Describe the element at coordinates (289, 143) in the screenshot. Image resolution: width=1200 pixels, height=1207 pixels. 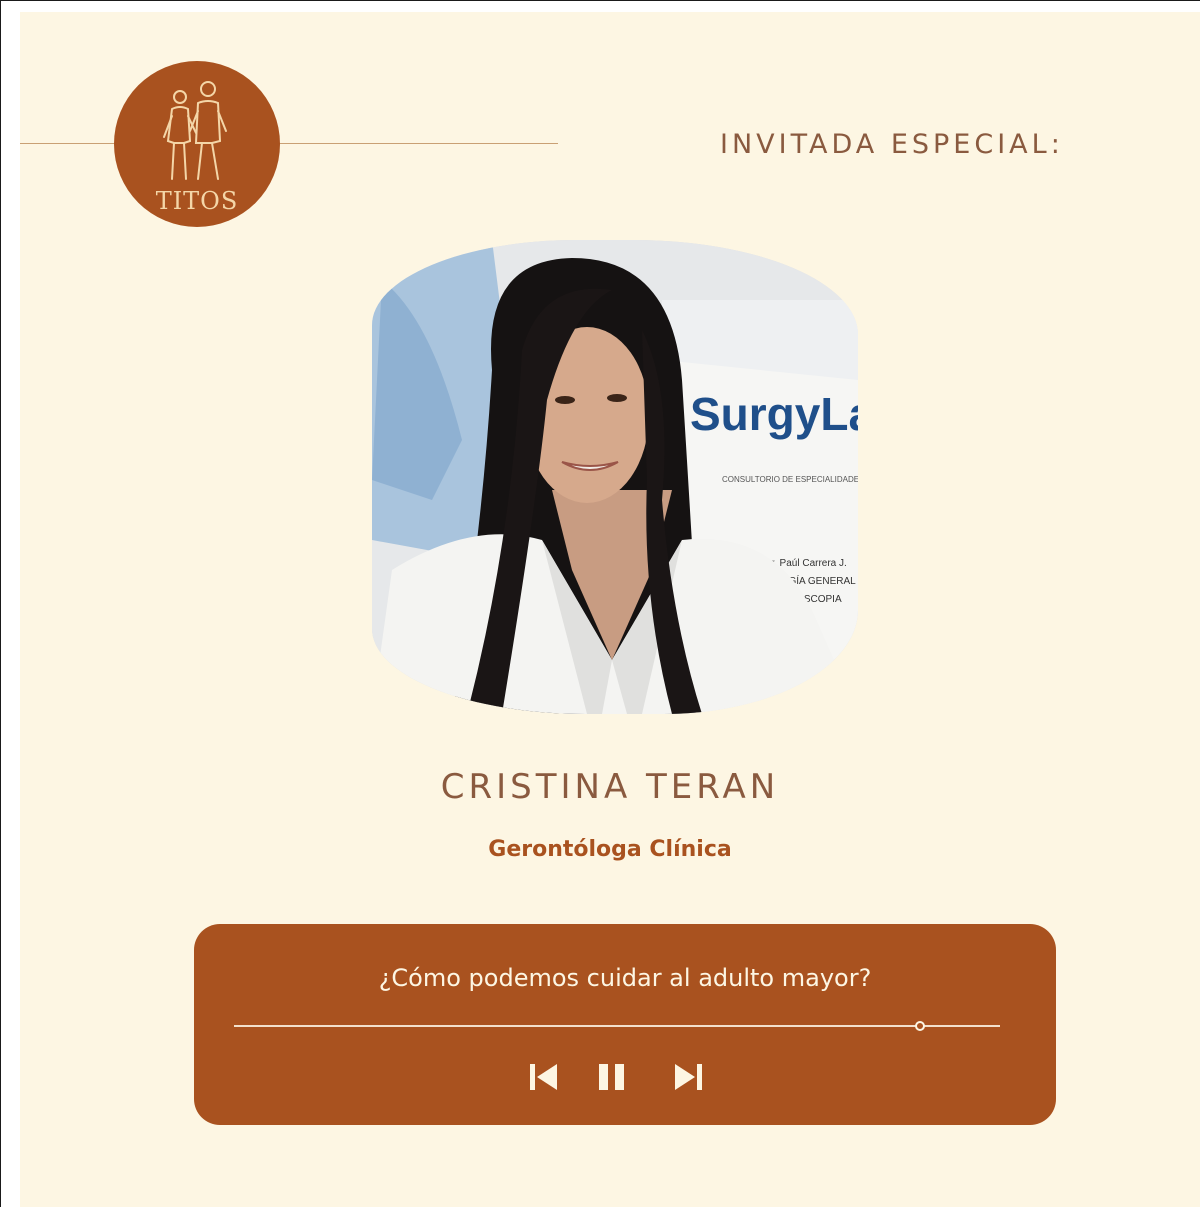
I see `decorative-line` at that location.